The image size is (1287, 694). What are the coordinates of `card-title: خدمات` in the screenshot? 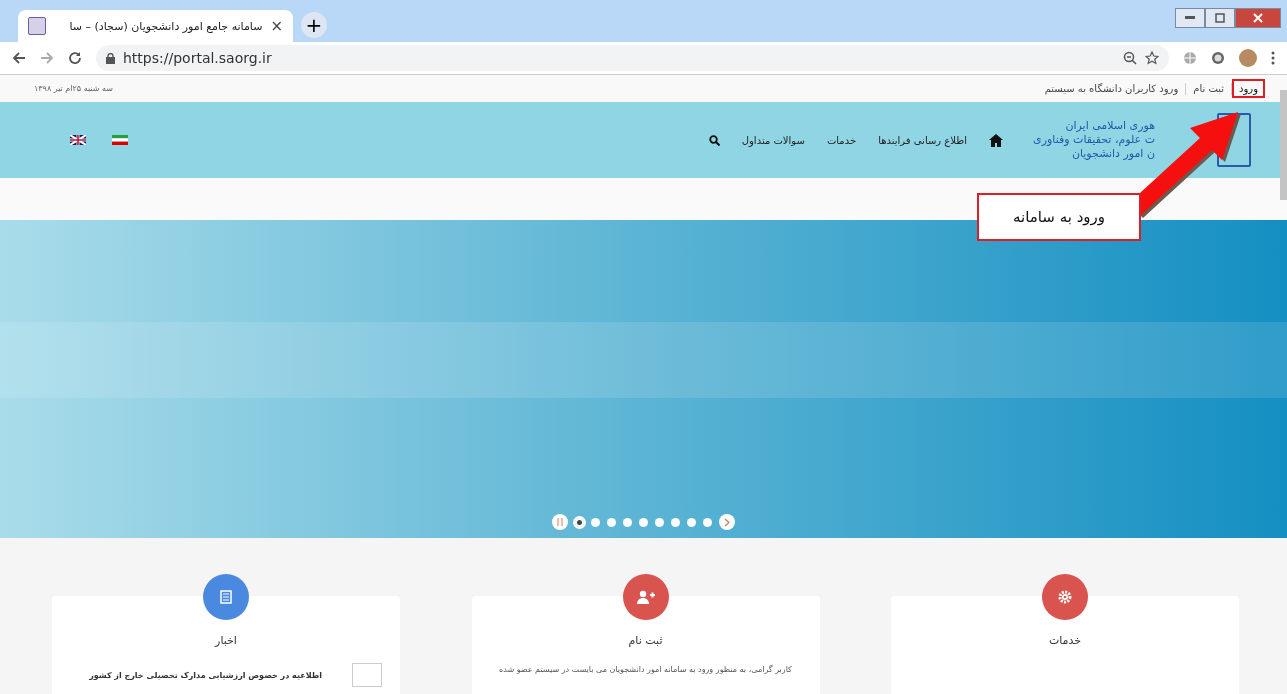 It's located at (1065, 640).